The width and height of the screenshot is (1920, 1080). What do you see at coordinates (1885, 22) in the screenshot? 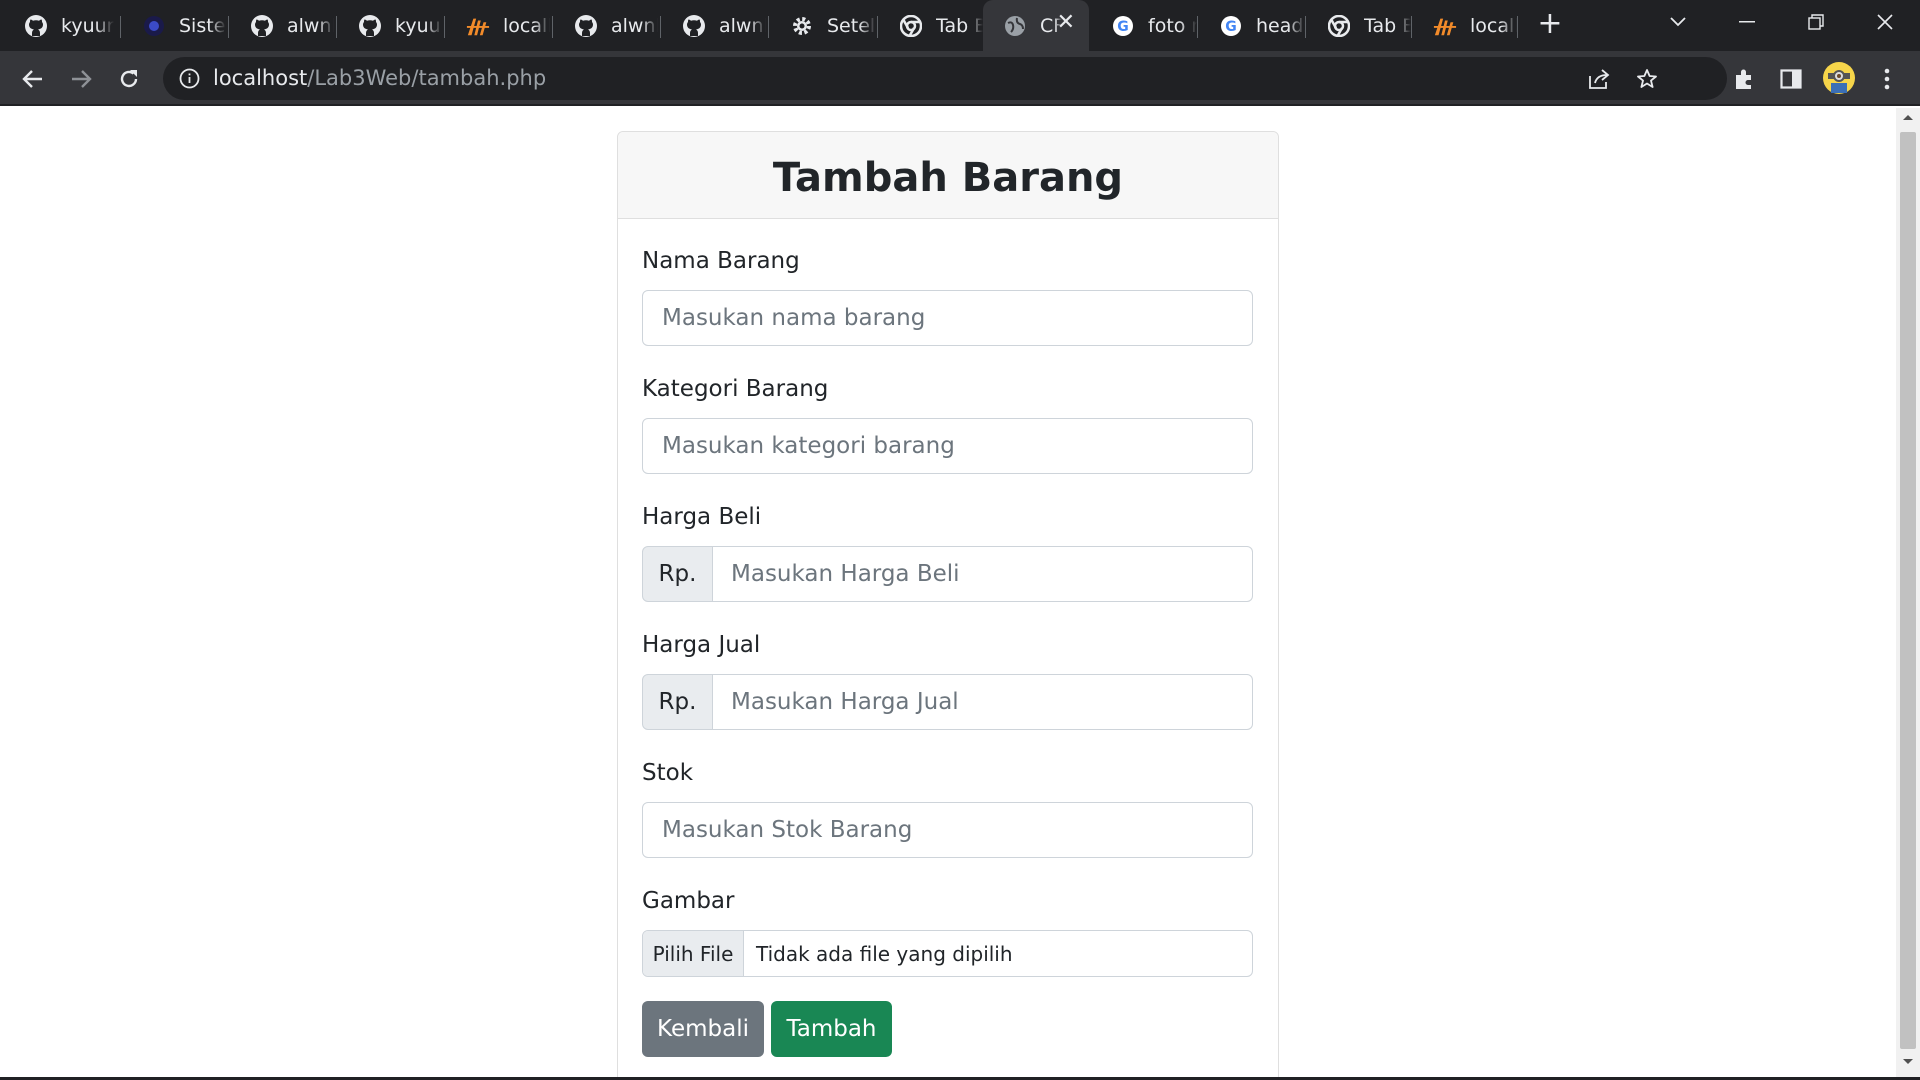
I see `close-window-button` at bounding box center [1885, 22].